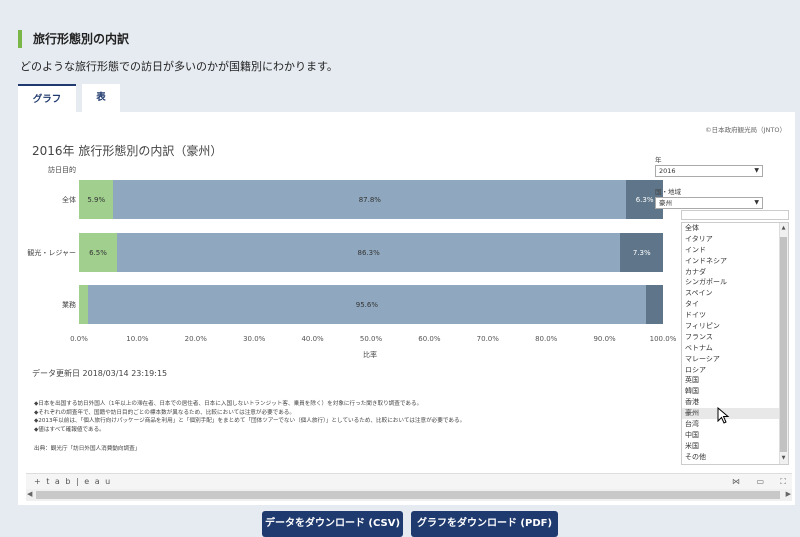 This screenshot has height=537, width=800. What do you see at coordinates (735, 435) in the screenshot?
I see `country-option: 中国` at bounding box center [735, 435].